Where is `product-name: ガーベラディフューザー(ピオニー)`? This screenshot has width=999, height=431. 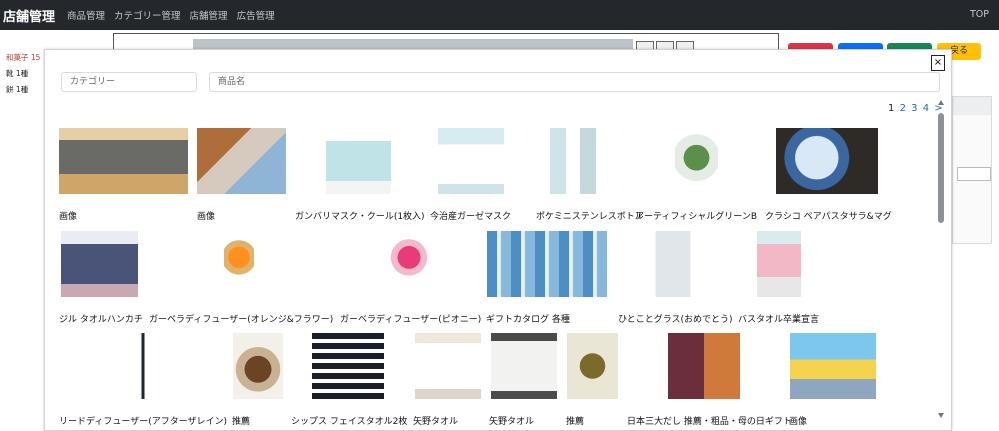 product-name: ガーベラディフューザー(ピオニー) is located at coordinates (411, 320).